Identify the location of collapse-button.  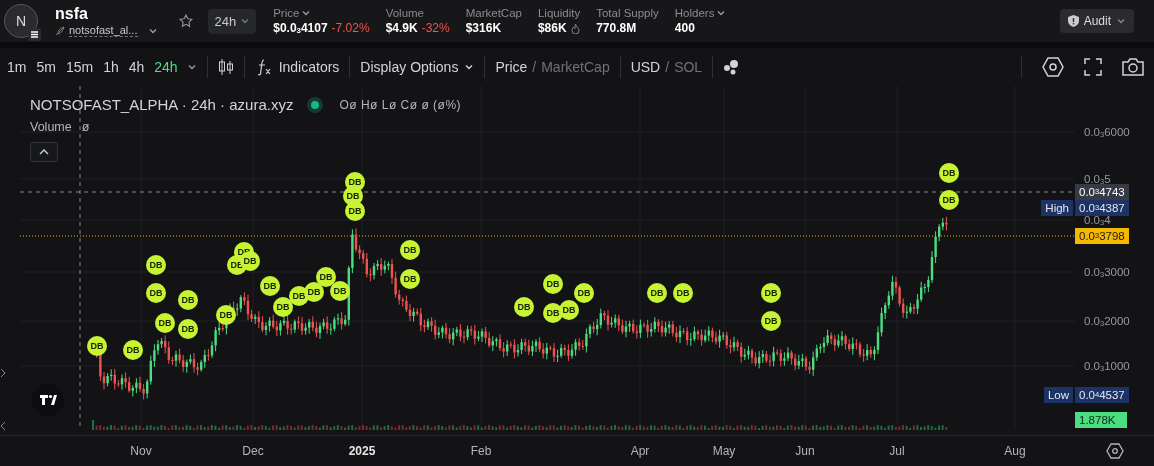
(44, 152).